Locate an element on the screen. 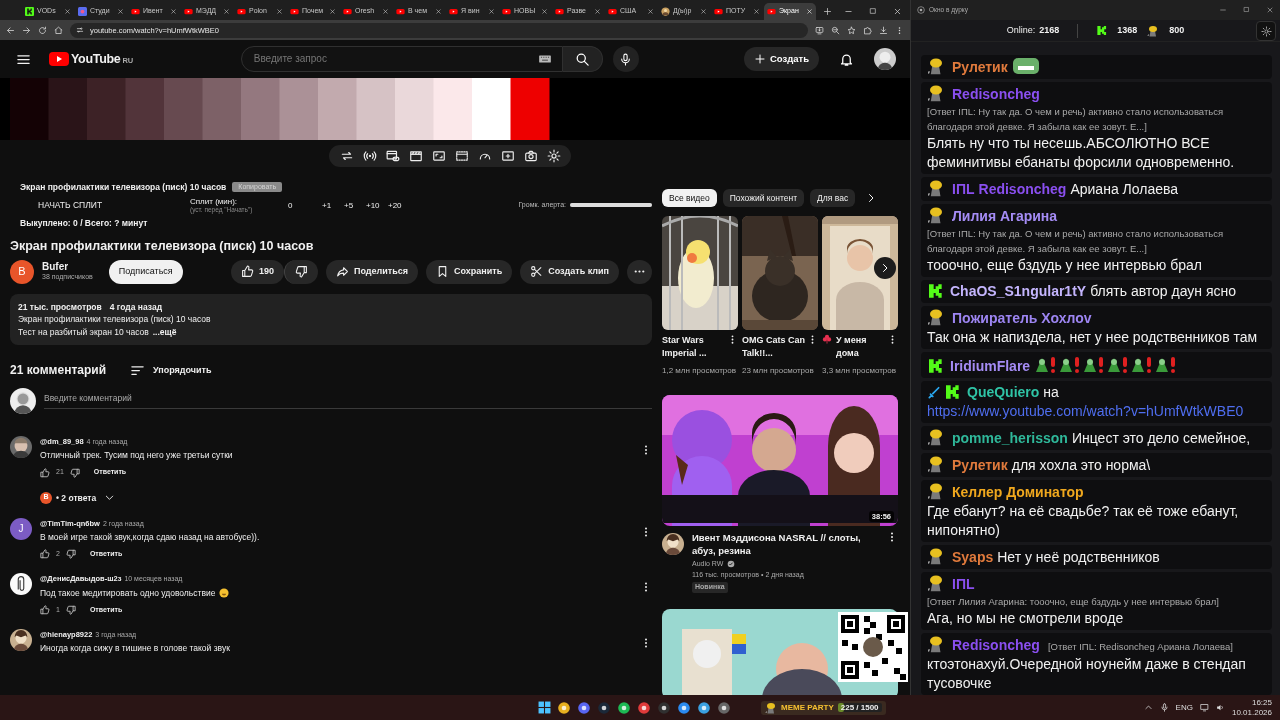 The height and width of the screenshot is (720, 1280). site-info-icon is located at coordinates (80, 30).